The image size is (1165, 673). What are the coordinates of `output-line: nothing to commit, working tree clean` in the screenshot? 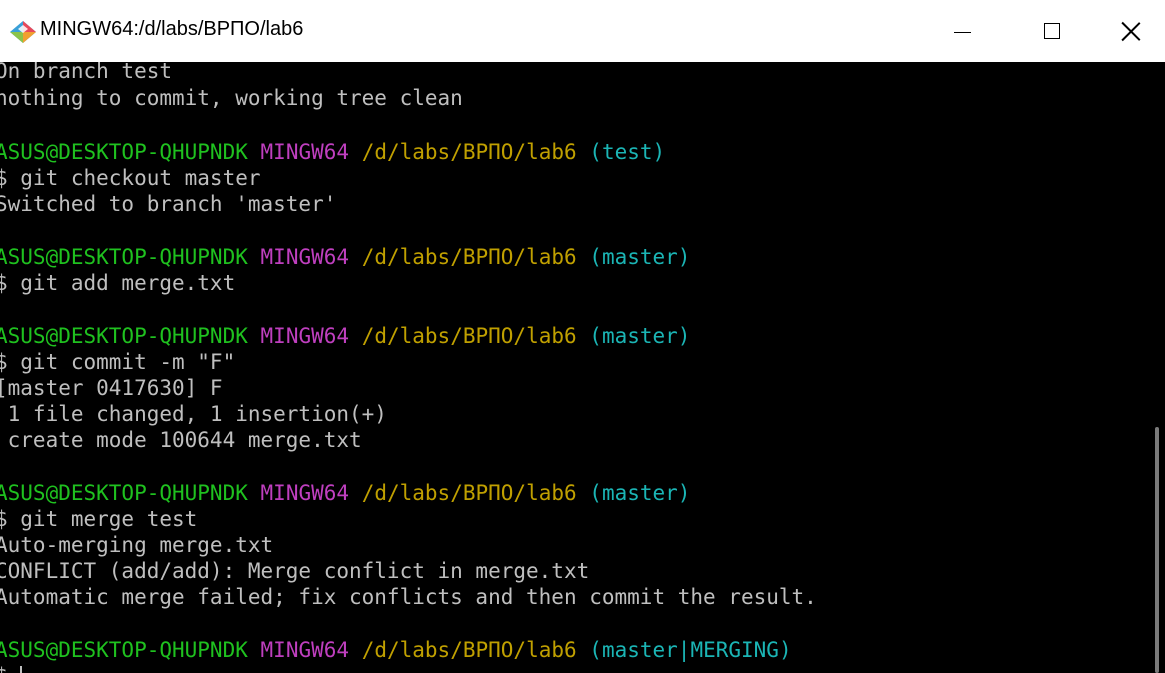 It's located at (231, 98).